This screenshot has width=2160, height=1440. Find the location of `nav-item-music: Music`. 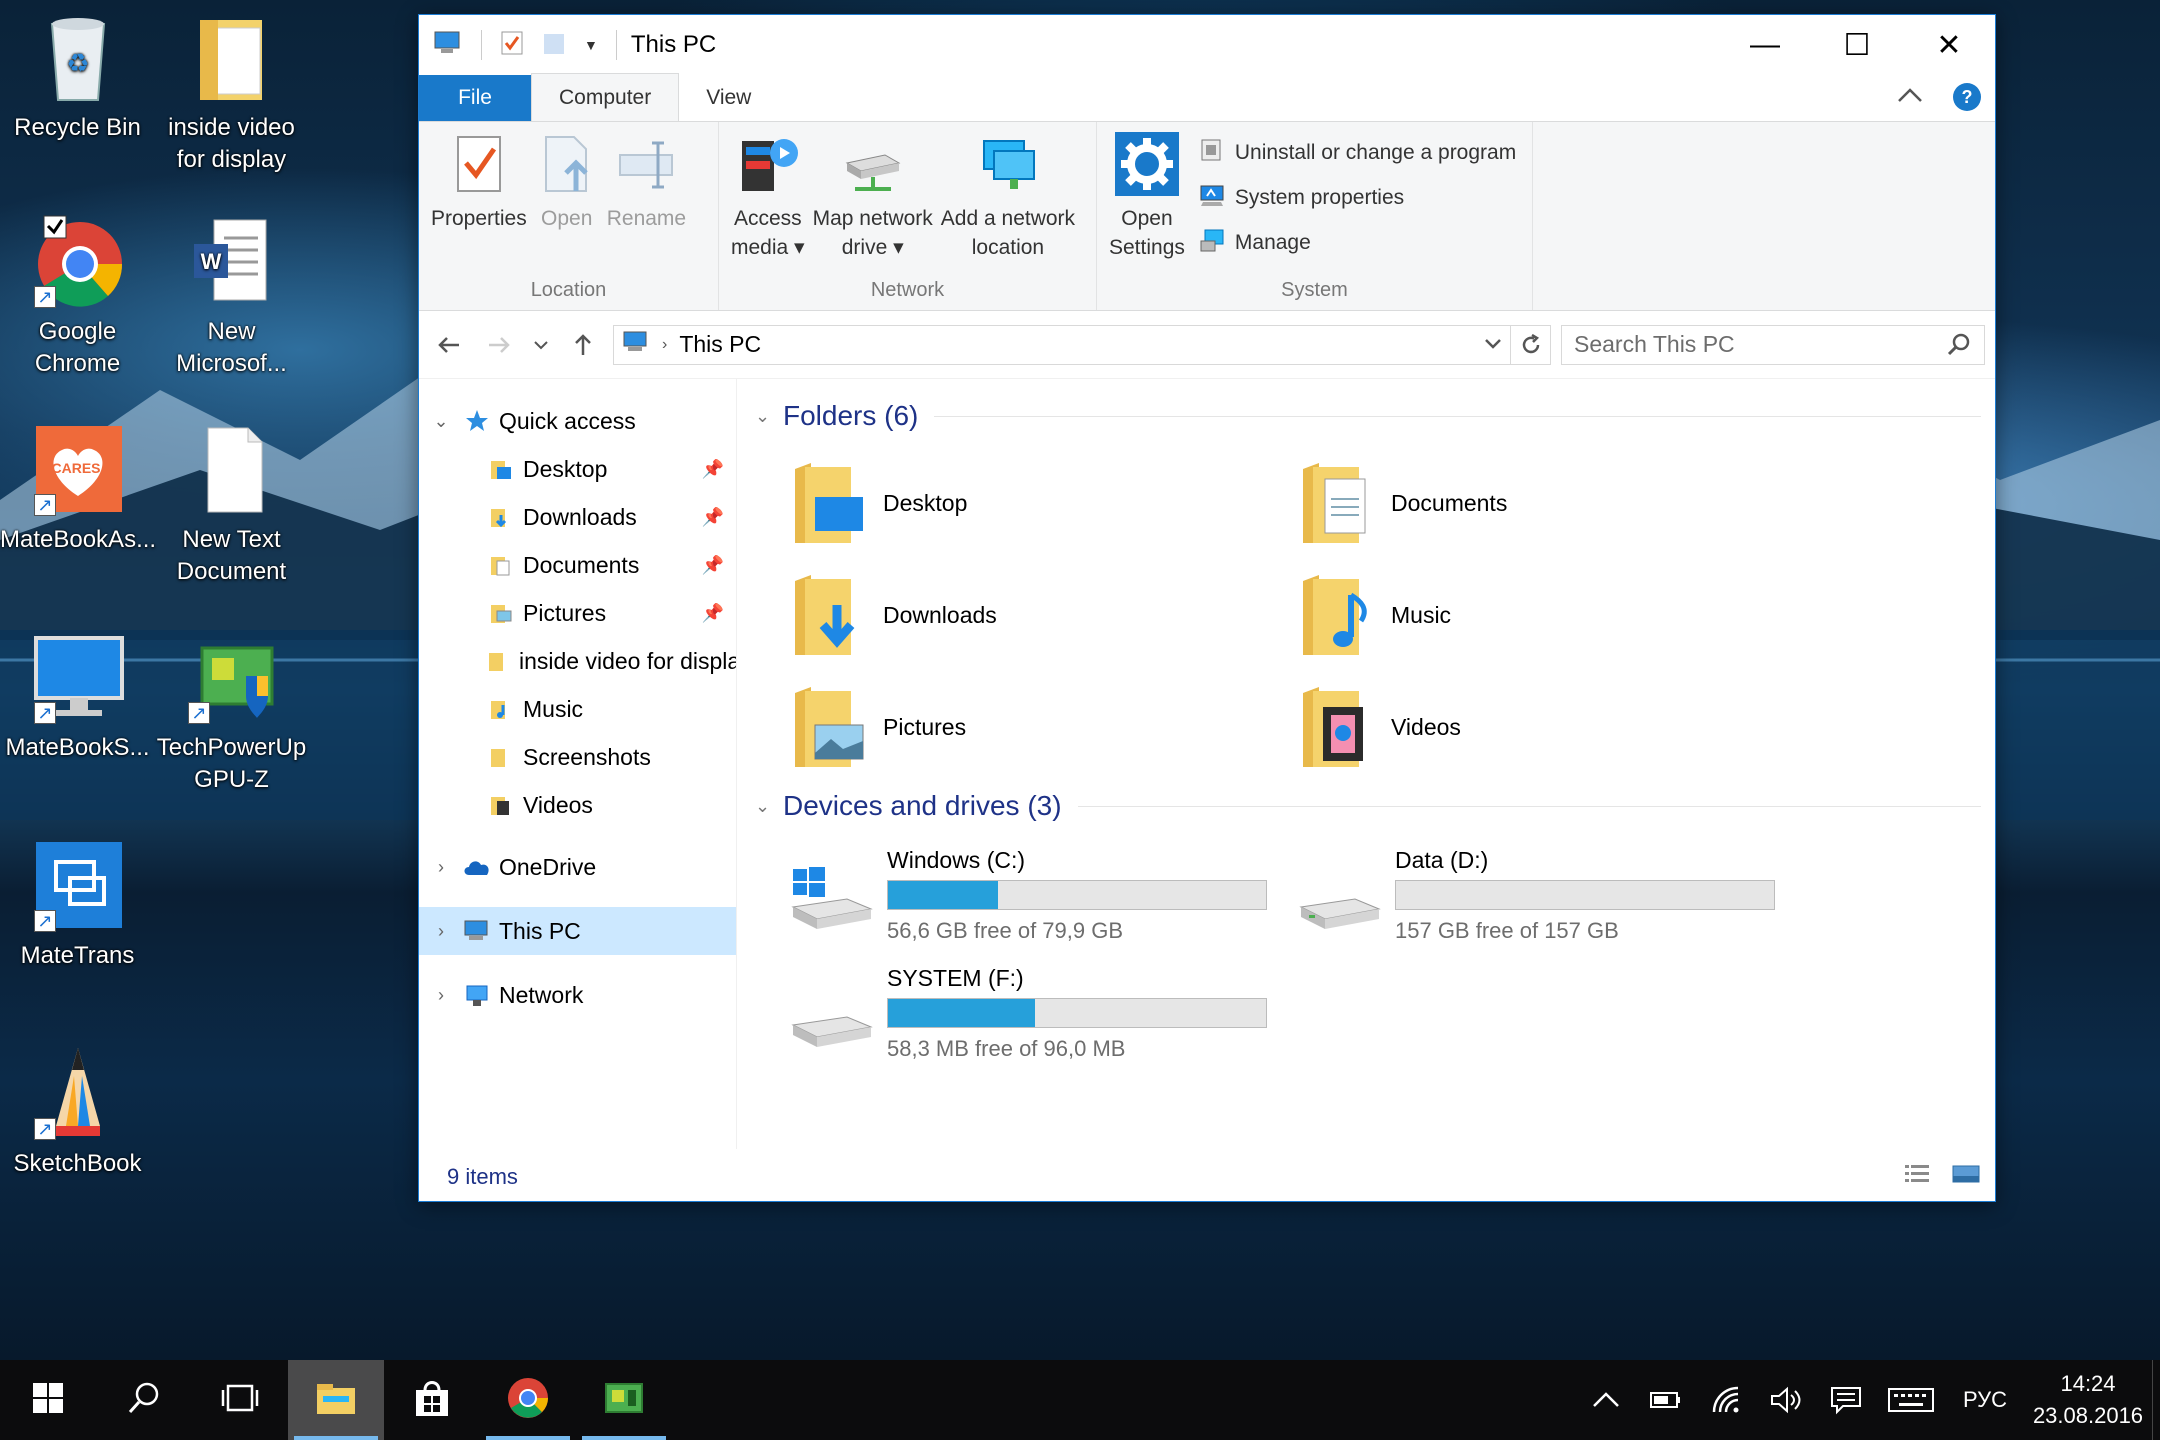

nav-item-music: Music is located at coordinates (577, 709).